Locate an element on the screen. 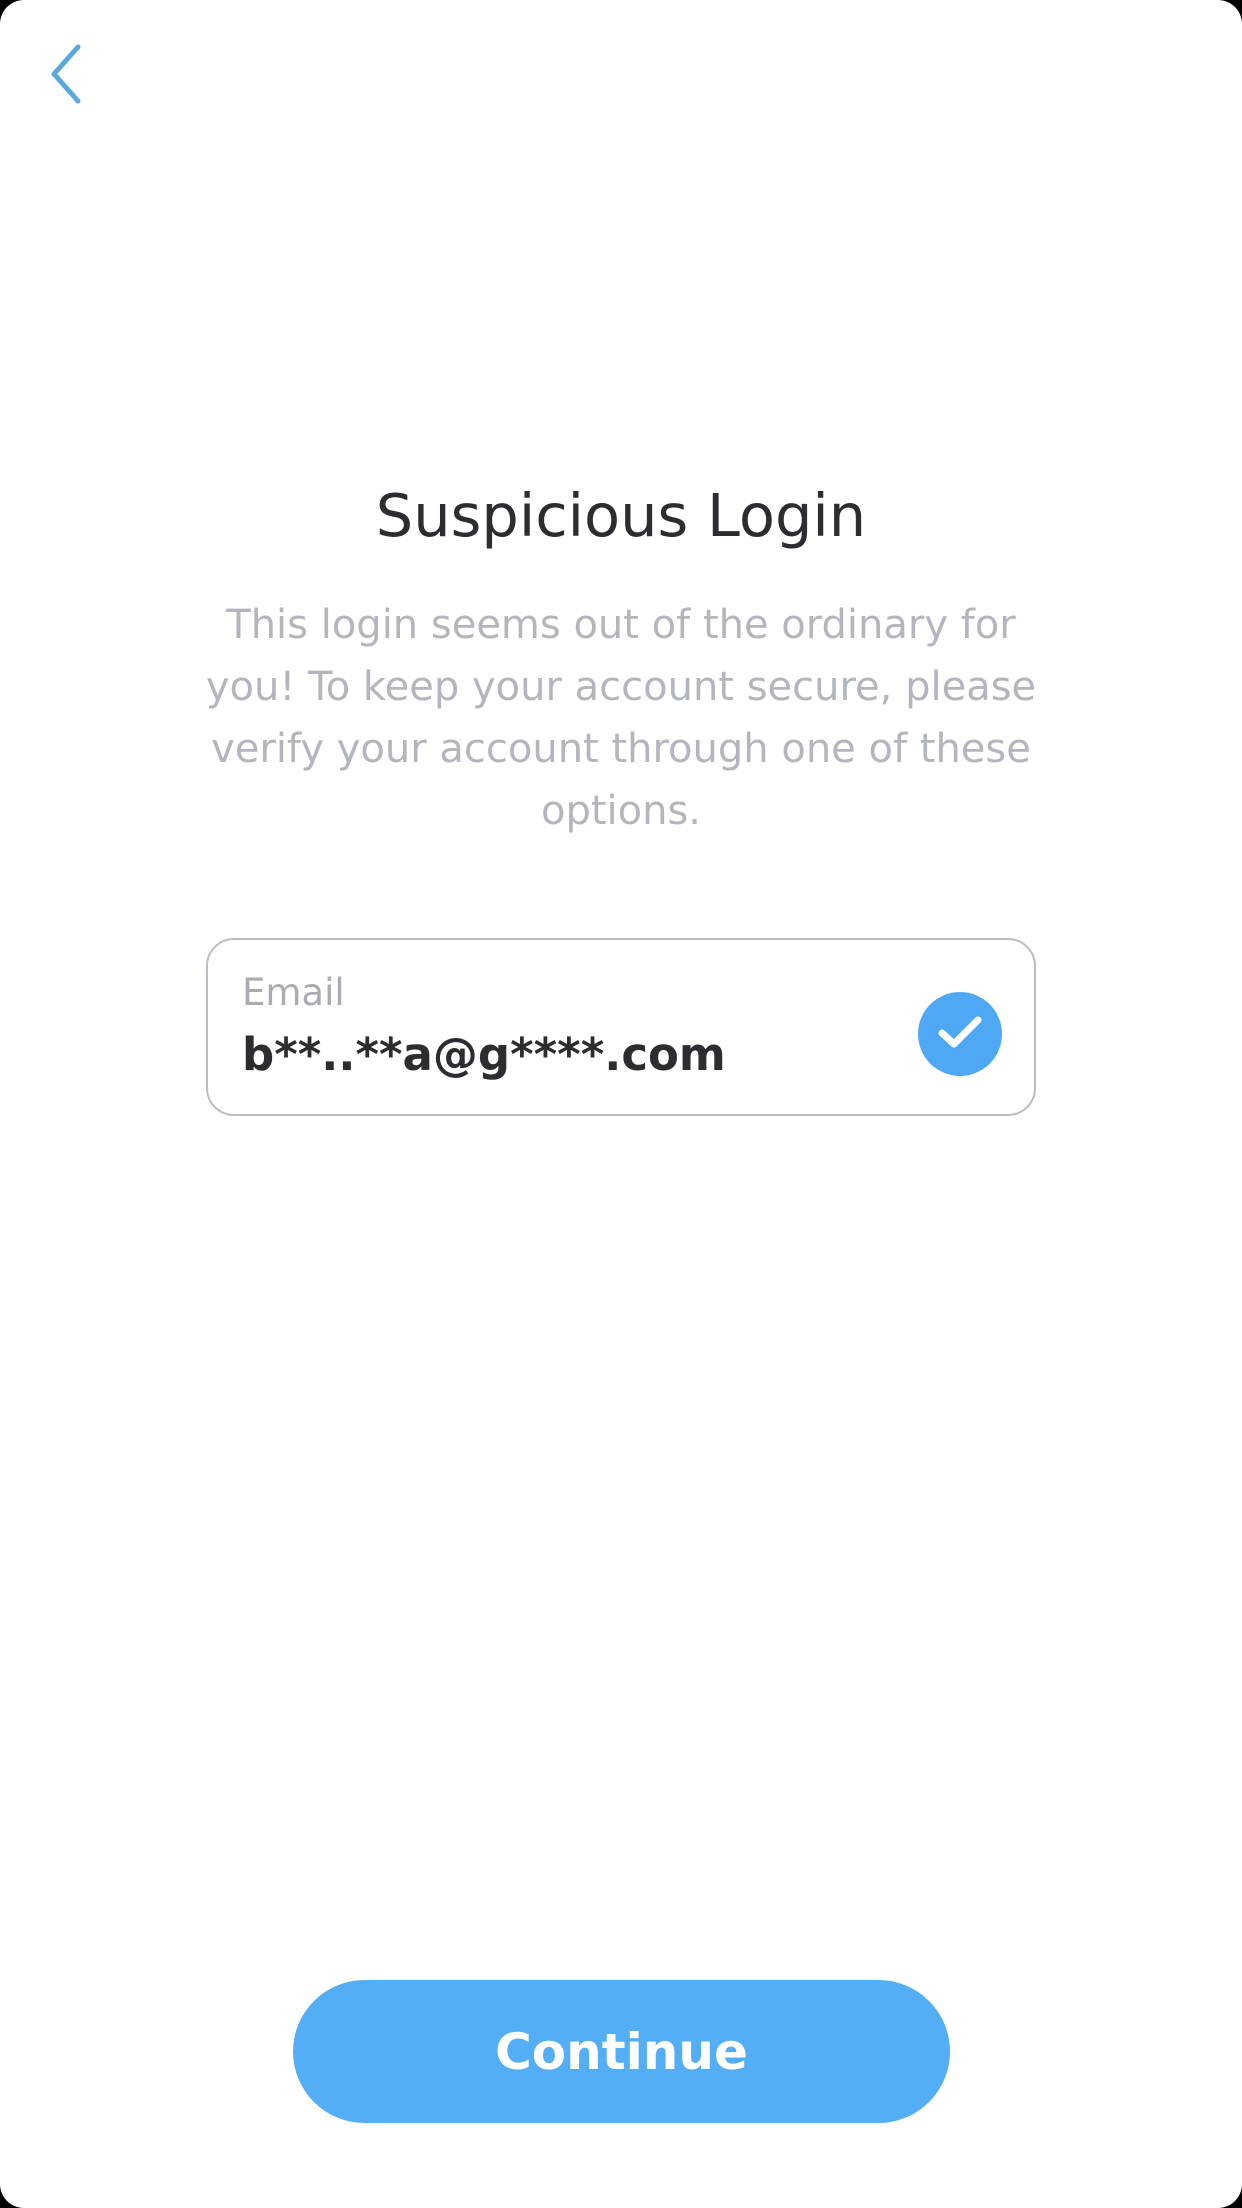 The width and height of the screenshot is (1242, 2208). back-button is located at coordinates (66, 76).